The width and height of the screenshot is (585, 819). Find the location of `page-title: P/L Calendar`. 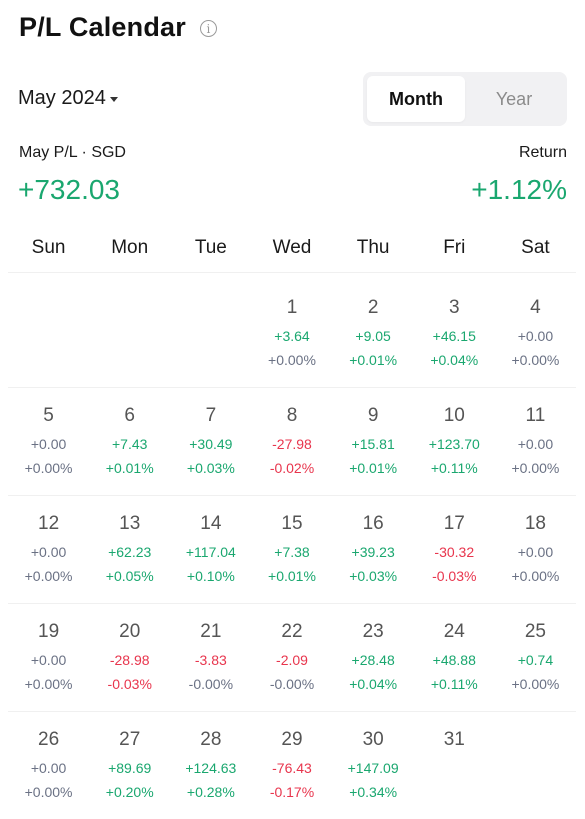

page-title: P/L Calendar is located at coordinates (102, 27).